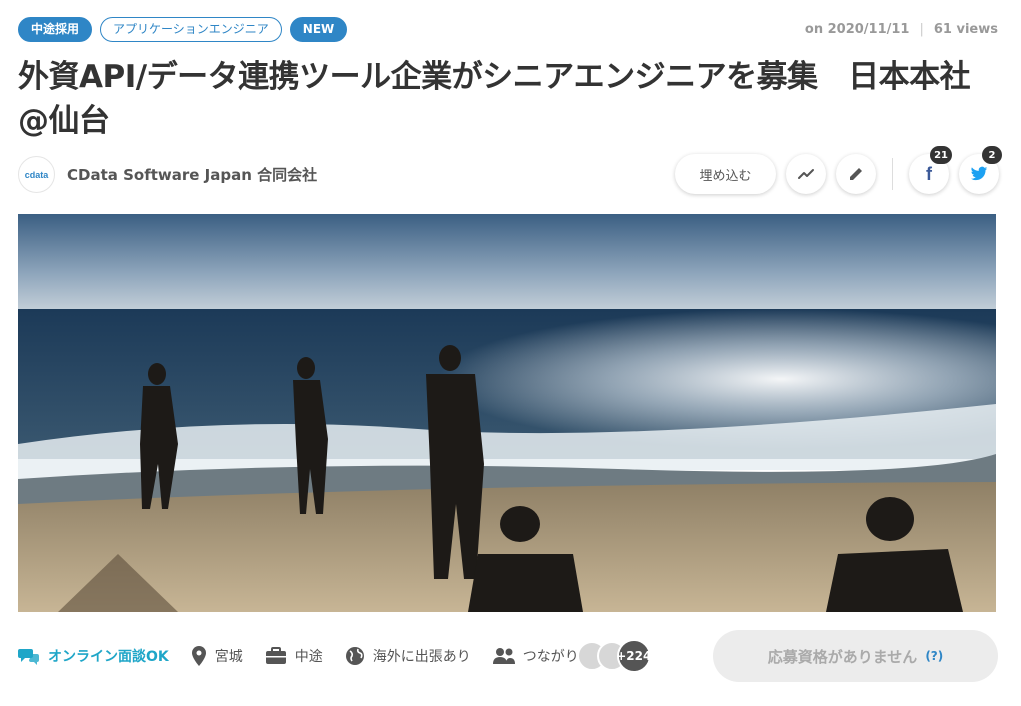 This screenshot has width=1021, height=706. I want to click on tag-new: NEW, so click(318, 29).